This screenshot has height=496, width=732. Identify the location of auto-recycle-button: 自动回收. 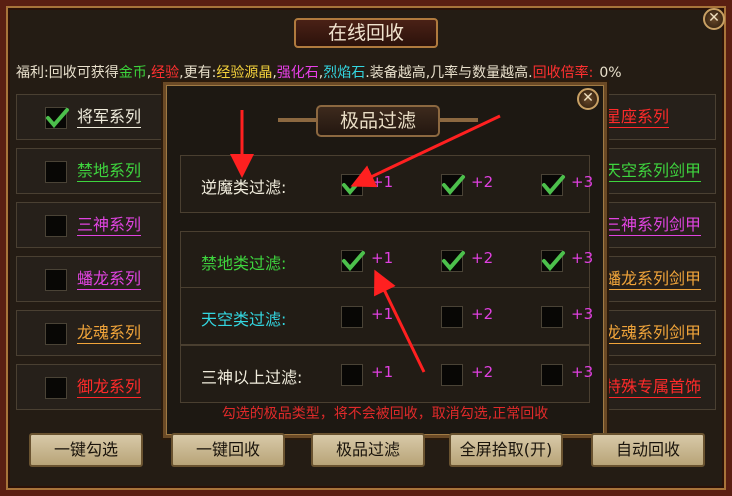
(648, 450).